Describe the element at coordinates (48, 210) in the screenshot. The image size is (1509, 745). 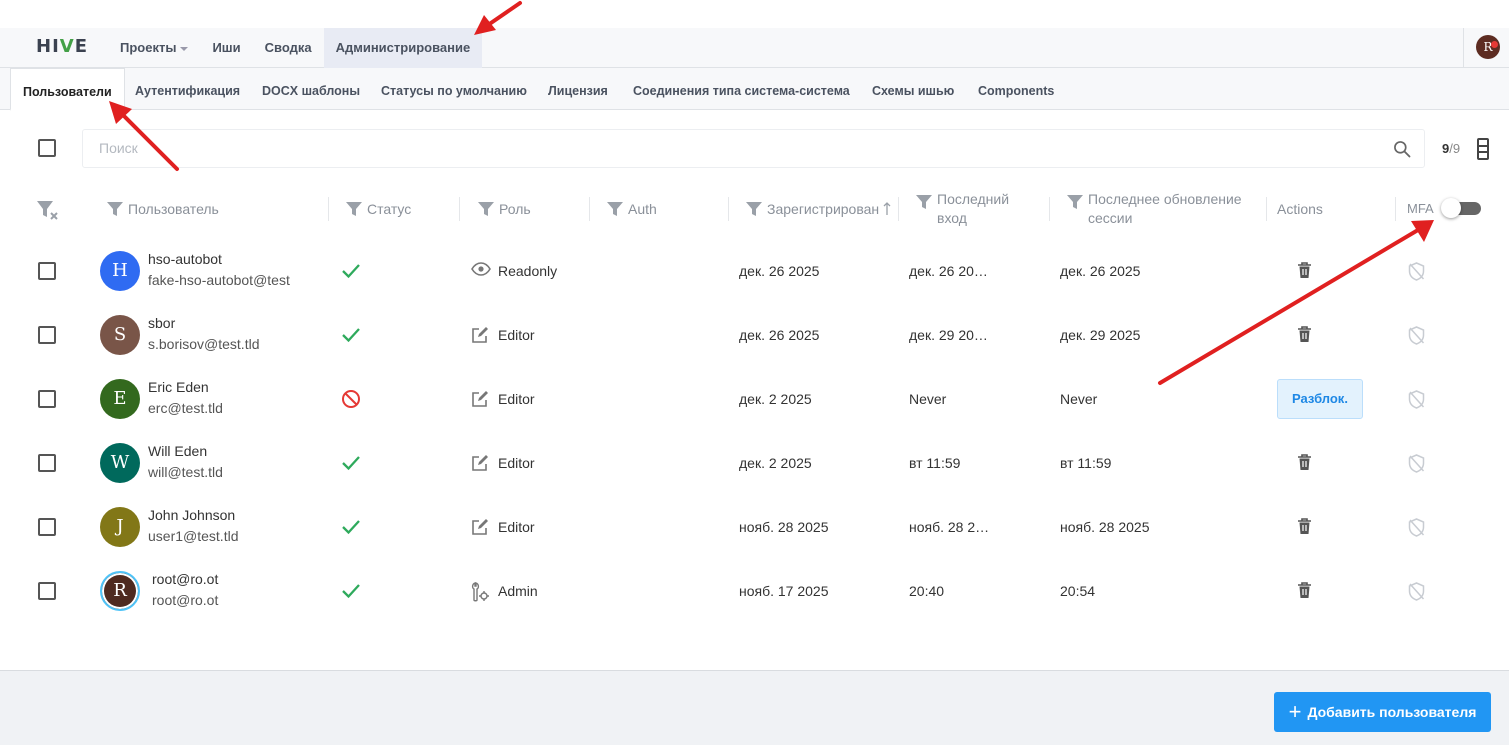
I see `clear-filters-icon` at that location.